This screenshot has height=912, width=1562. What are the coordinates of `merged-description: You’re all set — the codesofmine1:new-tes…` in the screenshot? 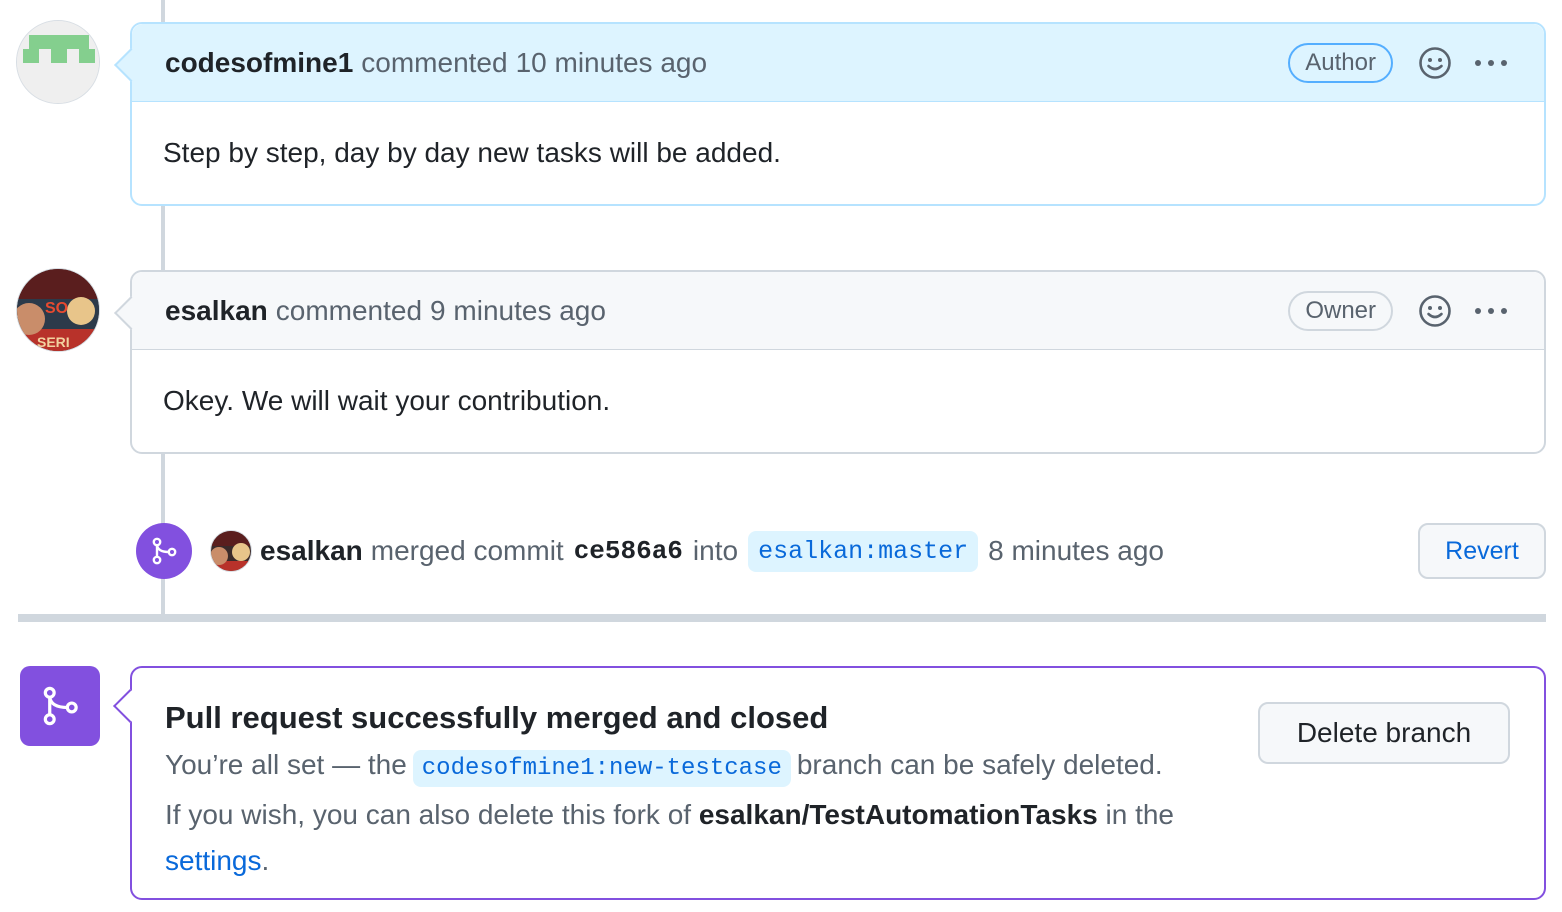 It's located at (695, 813).